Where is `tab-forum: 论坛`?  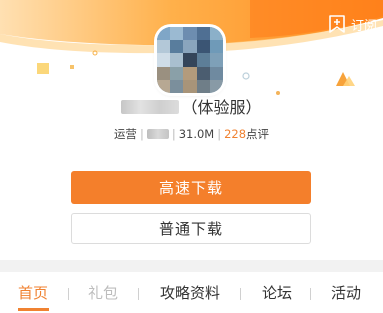
tab-forum: 论坛 is located at coordinates (277, 293).